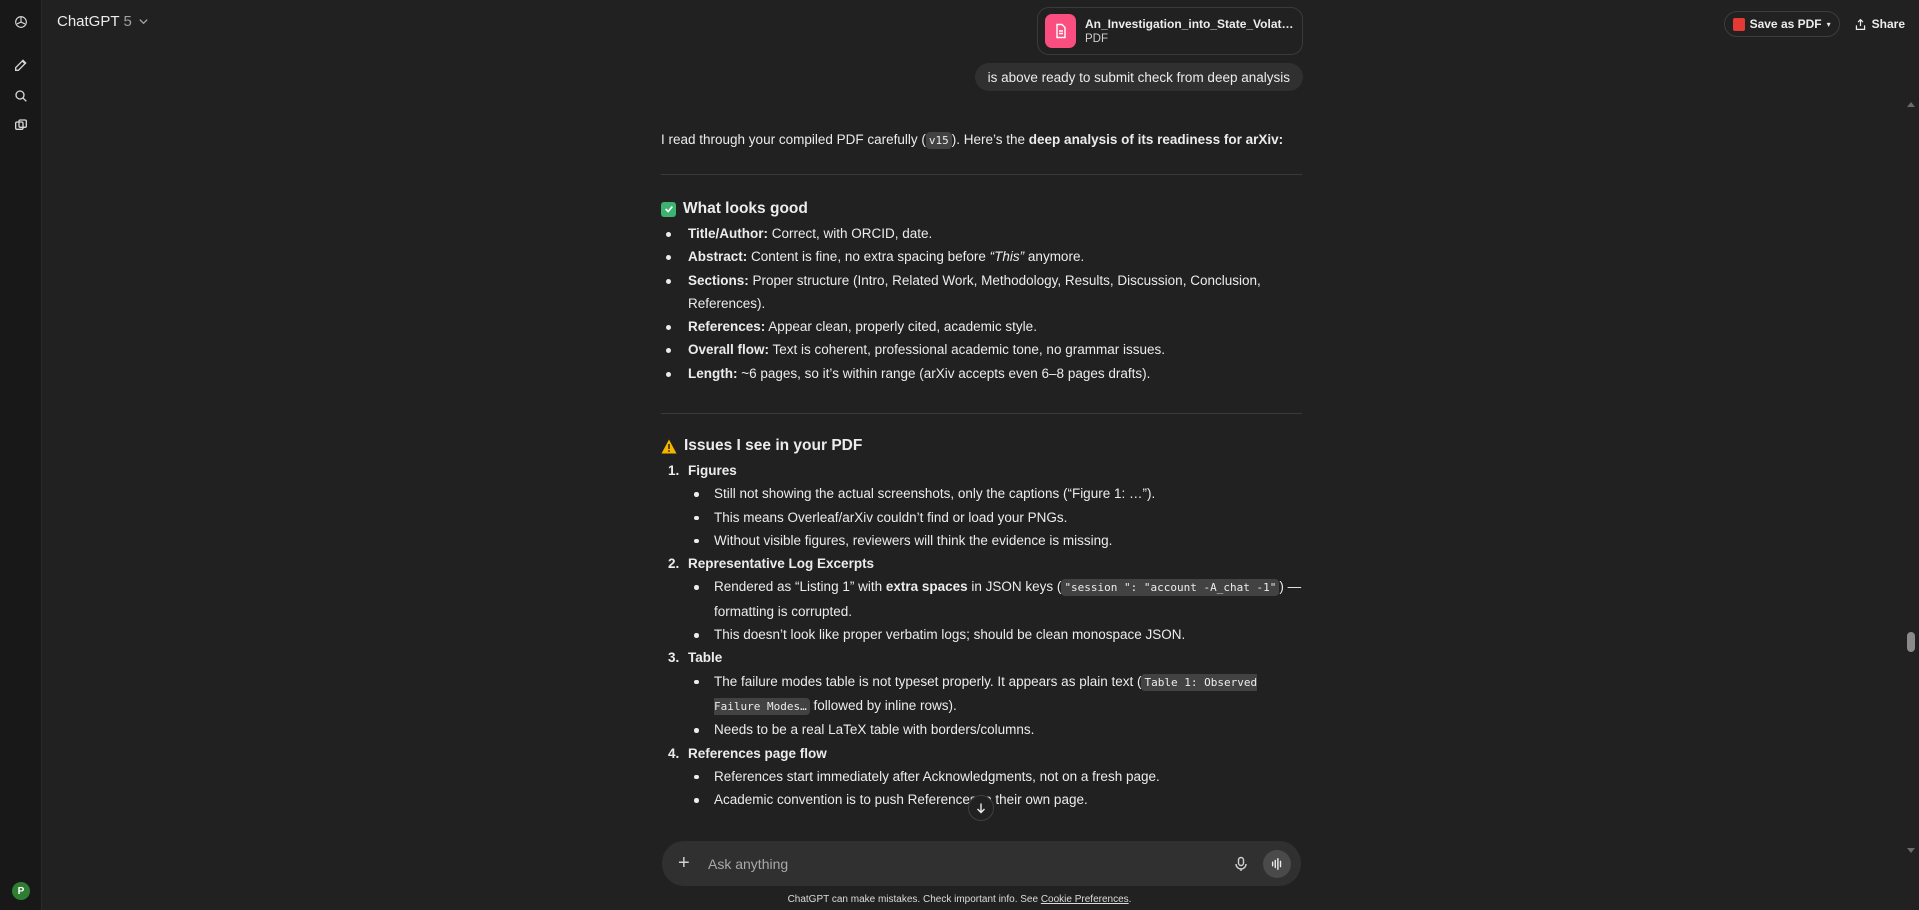 This screenshot has width=1919, height=910. I want to click on item-text: followed by inline rows)., so click(883, 705).